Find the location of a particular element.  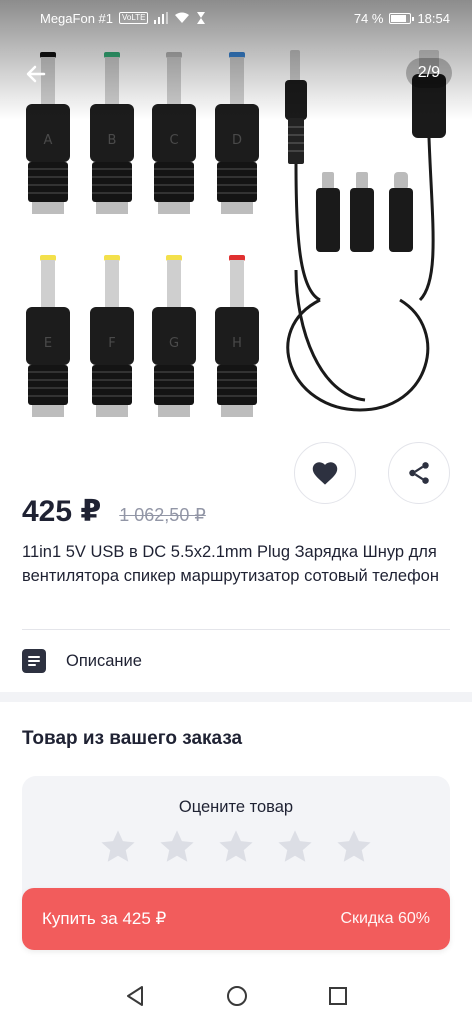

rate-label: Оцените товар is located at coordinates (236, 807).